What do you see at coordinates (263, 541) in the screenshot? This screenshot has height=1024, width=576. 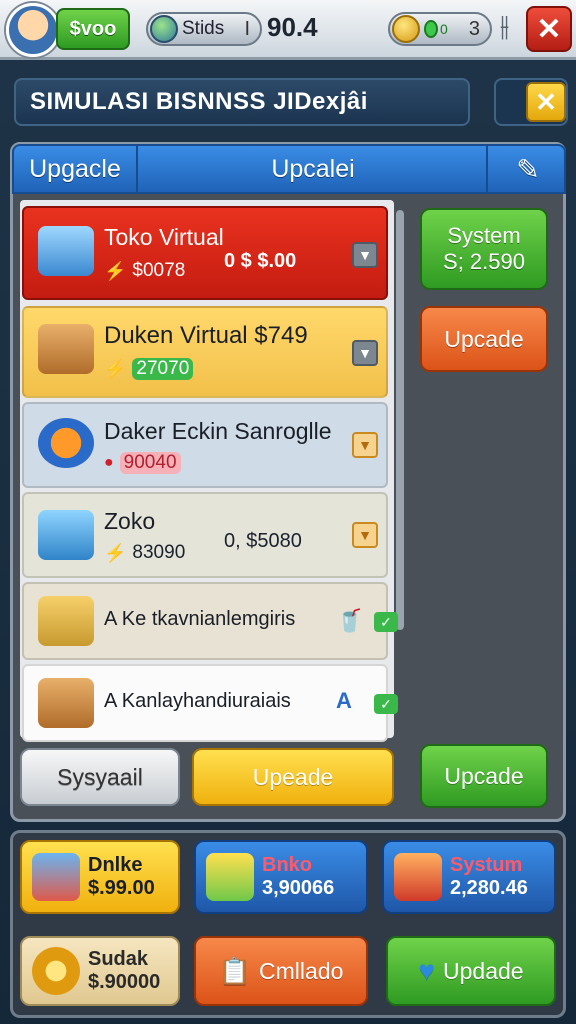 I see `item-price: 0, $5080` at bounding box center [263, 541].